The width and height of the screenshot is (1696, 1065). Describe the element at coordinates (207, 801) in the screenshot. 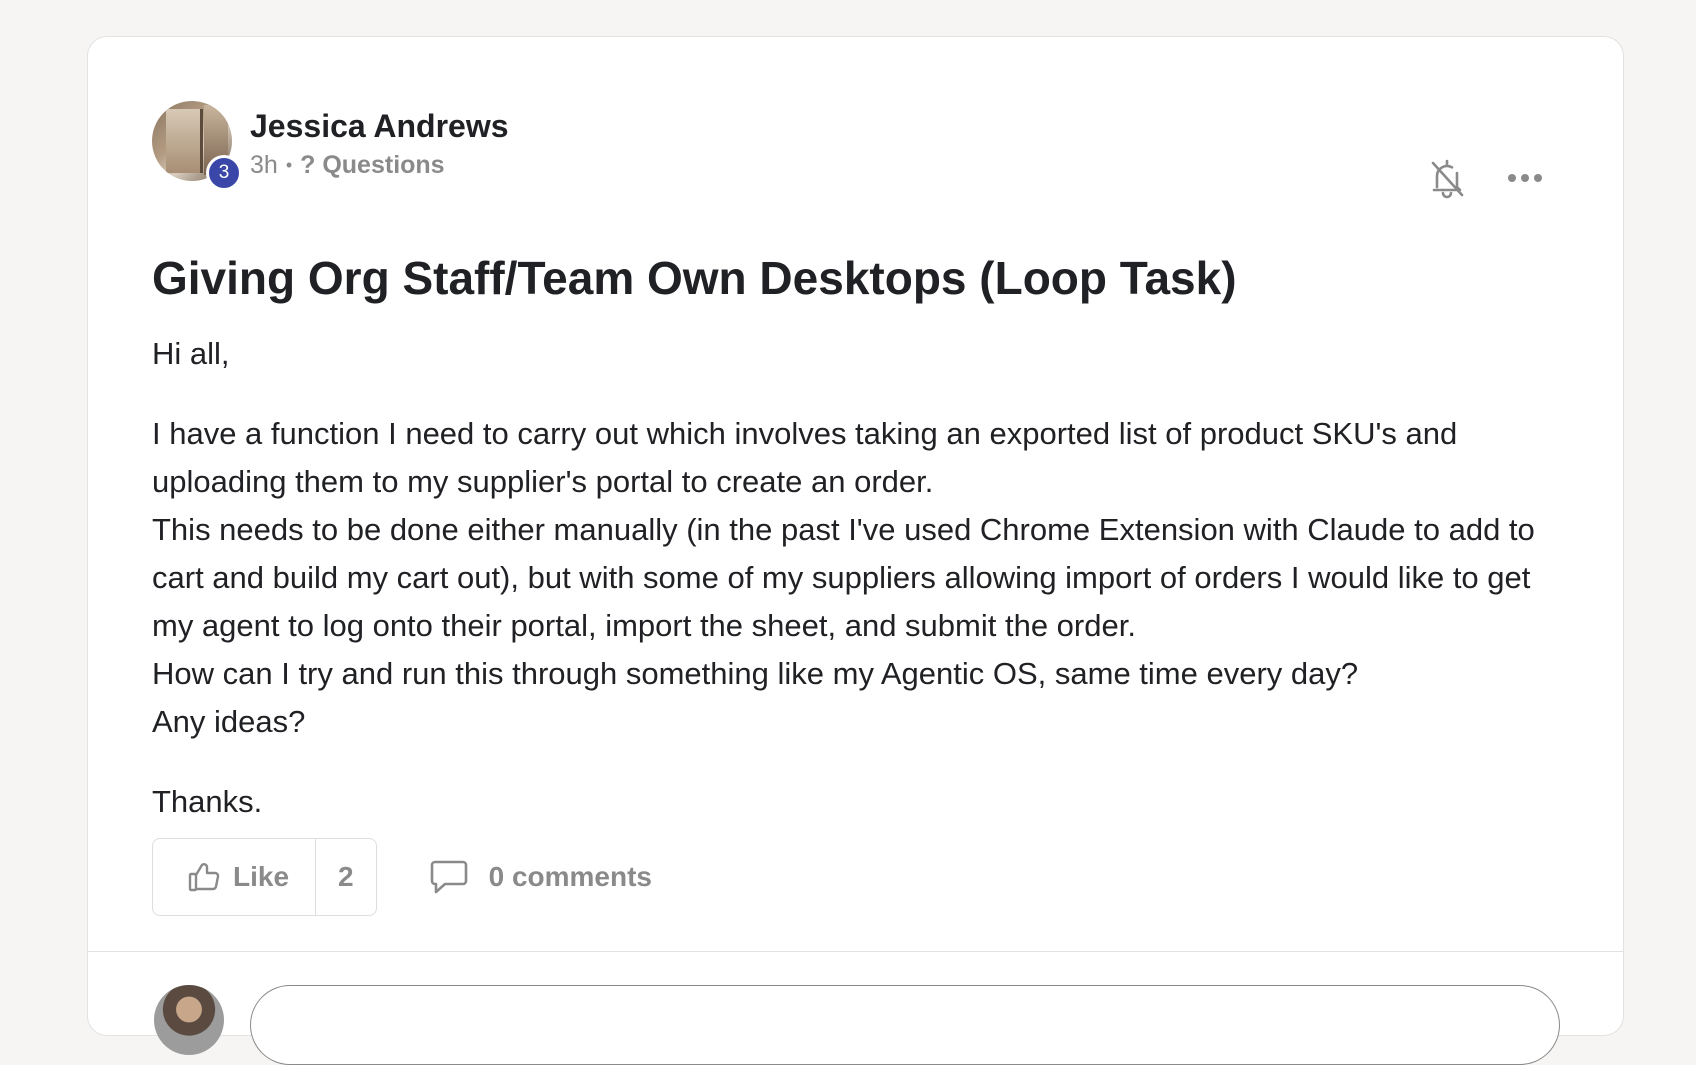

I see `post-body-signoff: Thanks.` at that location.